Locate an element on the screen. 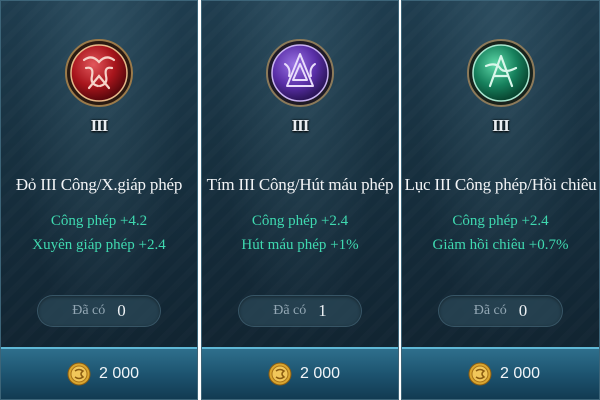 This screenshot has height=400, width=600. purple-arcana-gem-icon is located at coordinates (300, 73).